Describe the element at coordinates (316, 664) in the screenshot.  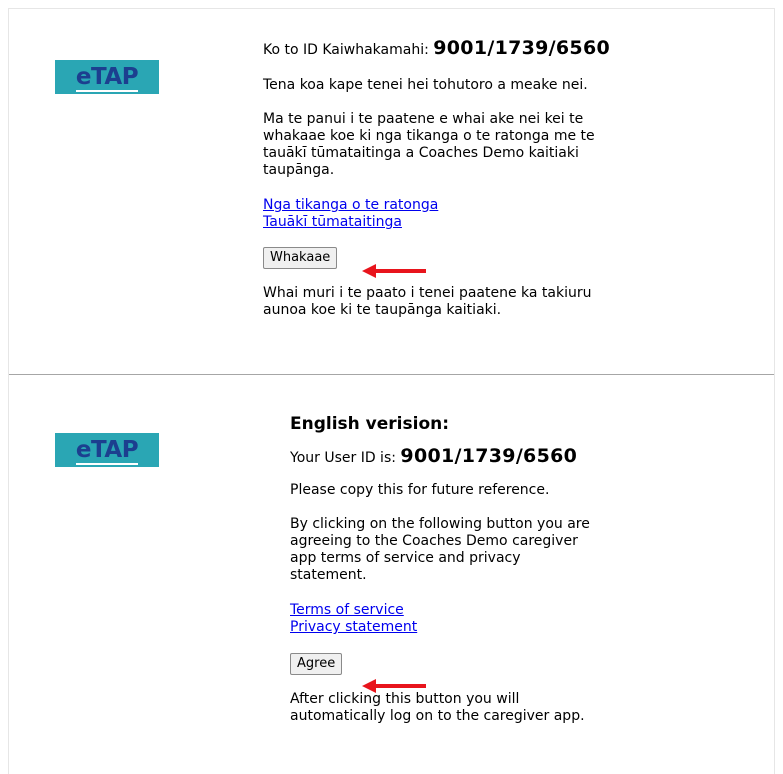
I see `agree-button: Agree` at that location.